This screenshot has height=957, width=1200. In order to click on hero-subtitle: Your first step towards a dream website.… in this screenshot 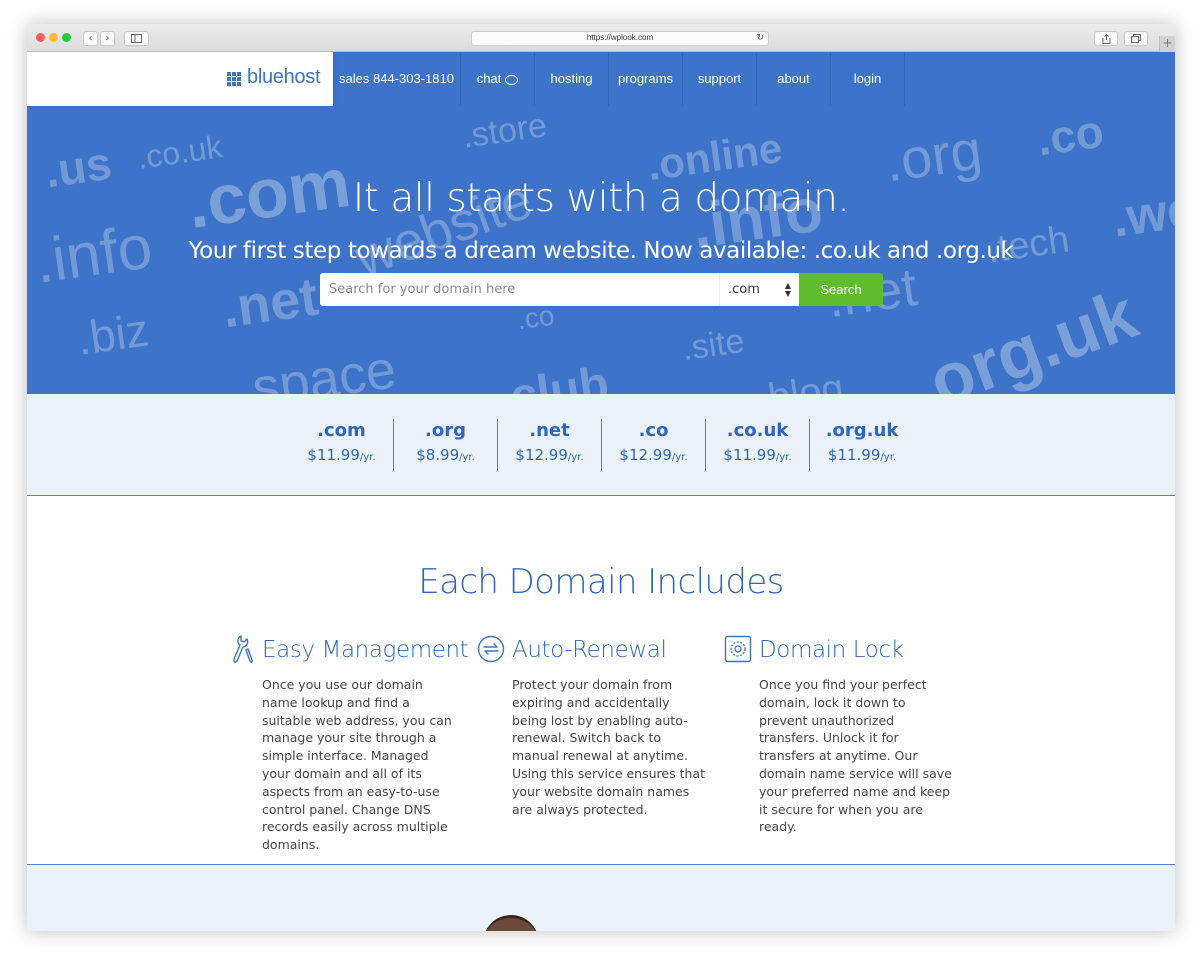, I will do `click(601, 251)`.